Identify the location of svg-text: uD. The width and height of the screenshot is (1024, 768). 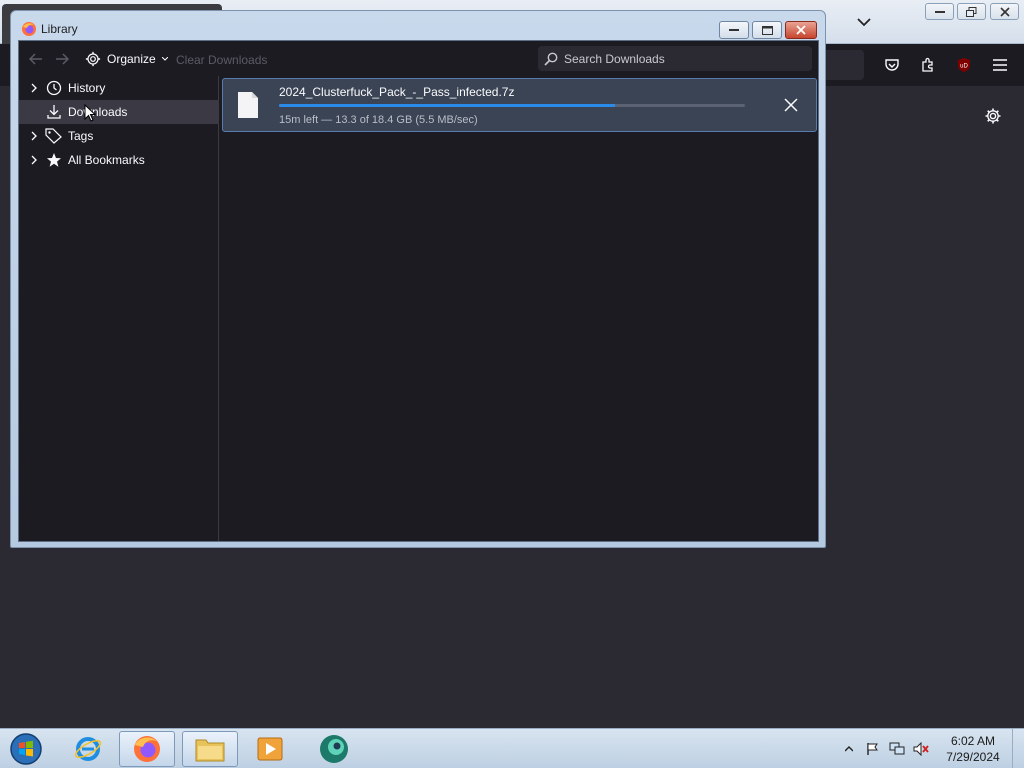
(964, 67).